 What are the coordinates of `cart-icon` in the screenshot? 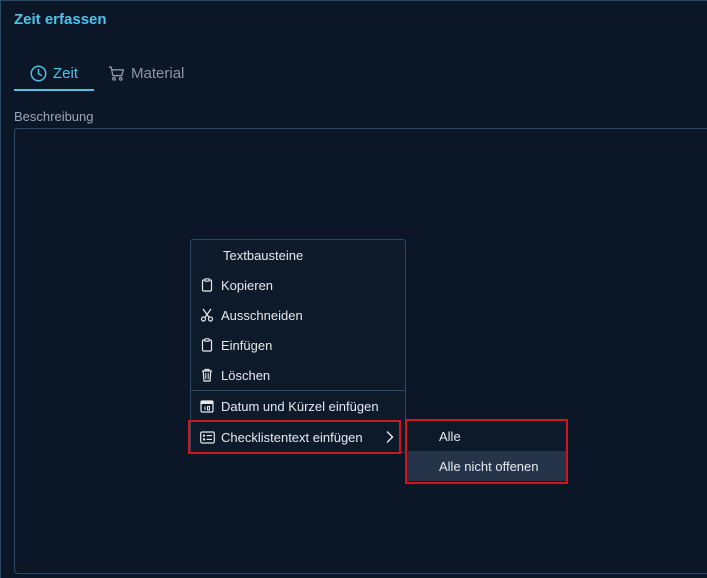 It's located at (117, 73).